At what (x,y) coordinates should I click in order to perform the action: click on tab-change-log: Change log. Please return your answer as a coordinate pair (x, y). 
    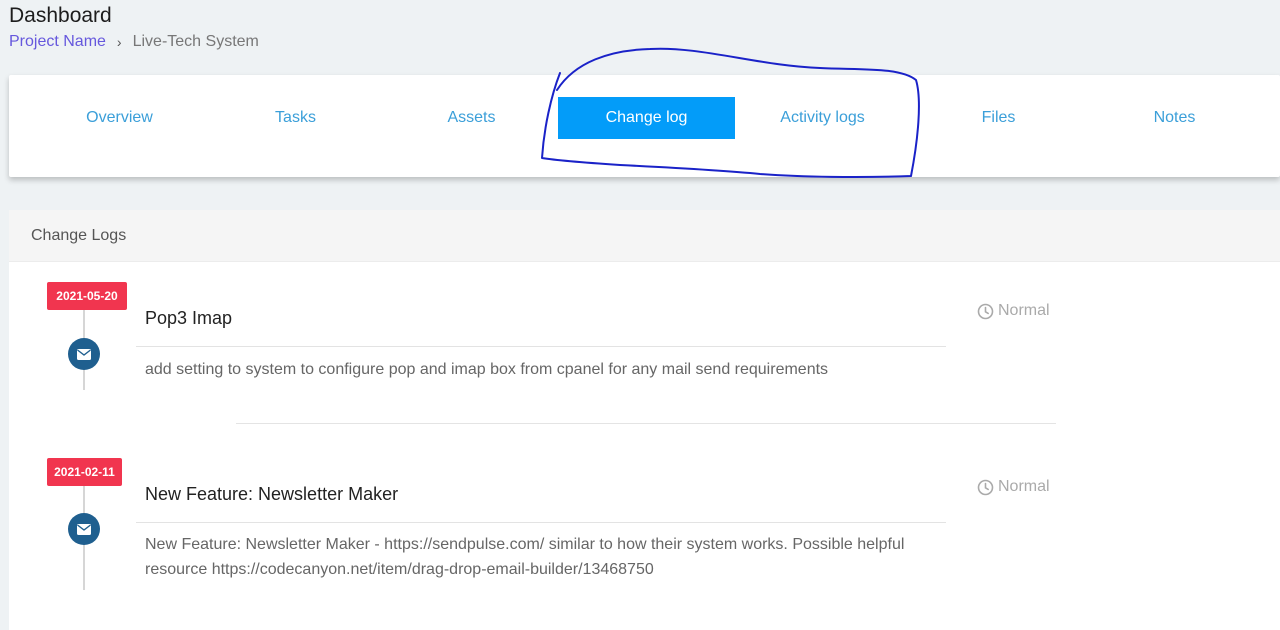
    Looking at the image, I should click on (646, 118).